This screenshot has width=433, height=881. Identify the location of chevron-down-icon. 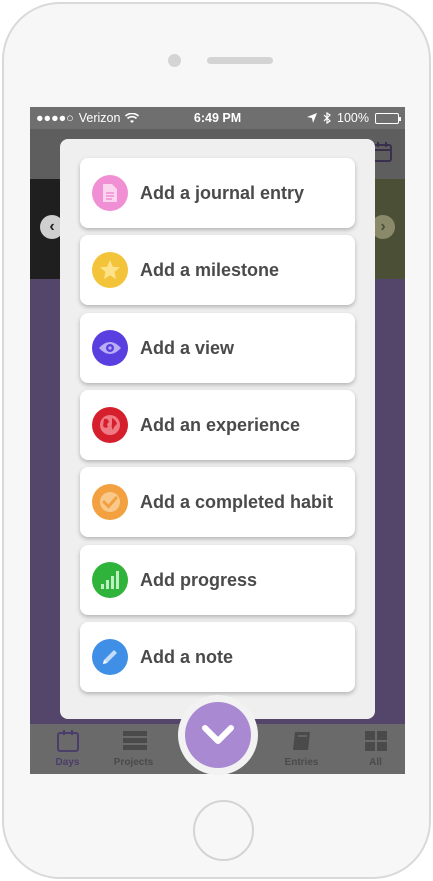
(218, 735).